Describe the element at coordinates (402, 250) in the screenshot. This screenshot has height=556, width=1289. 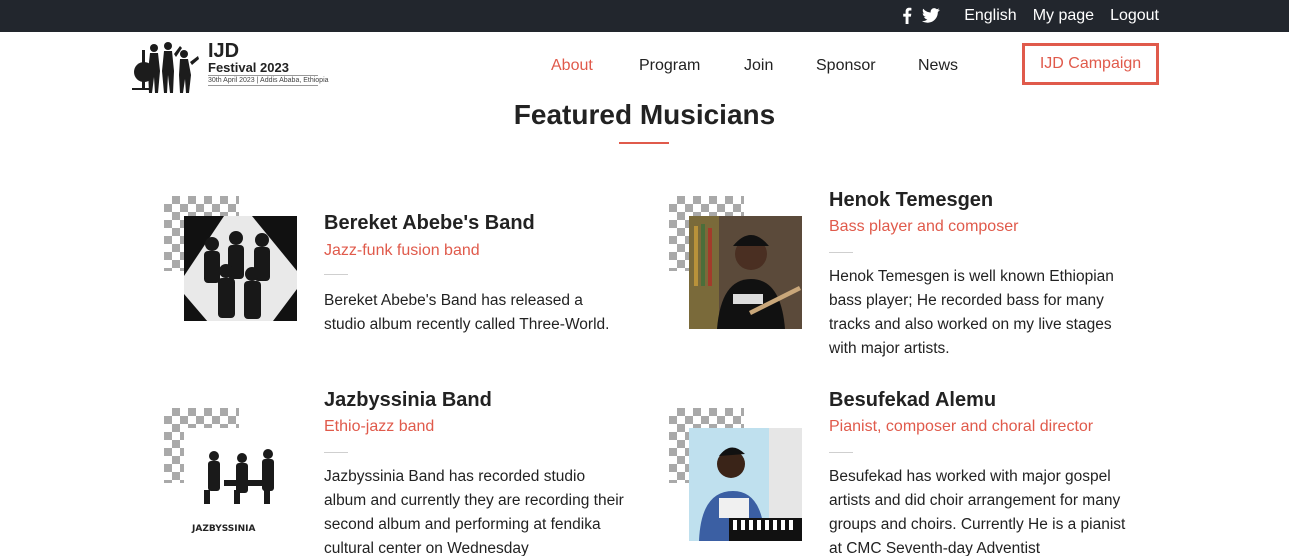
I see `musician-role: Jazz-funk fusion band` at that location.